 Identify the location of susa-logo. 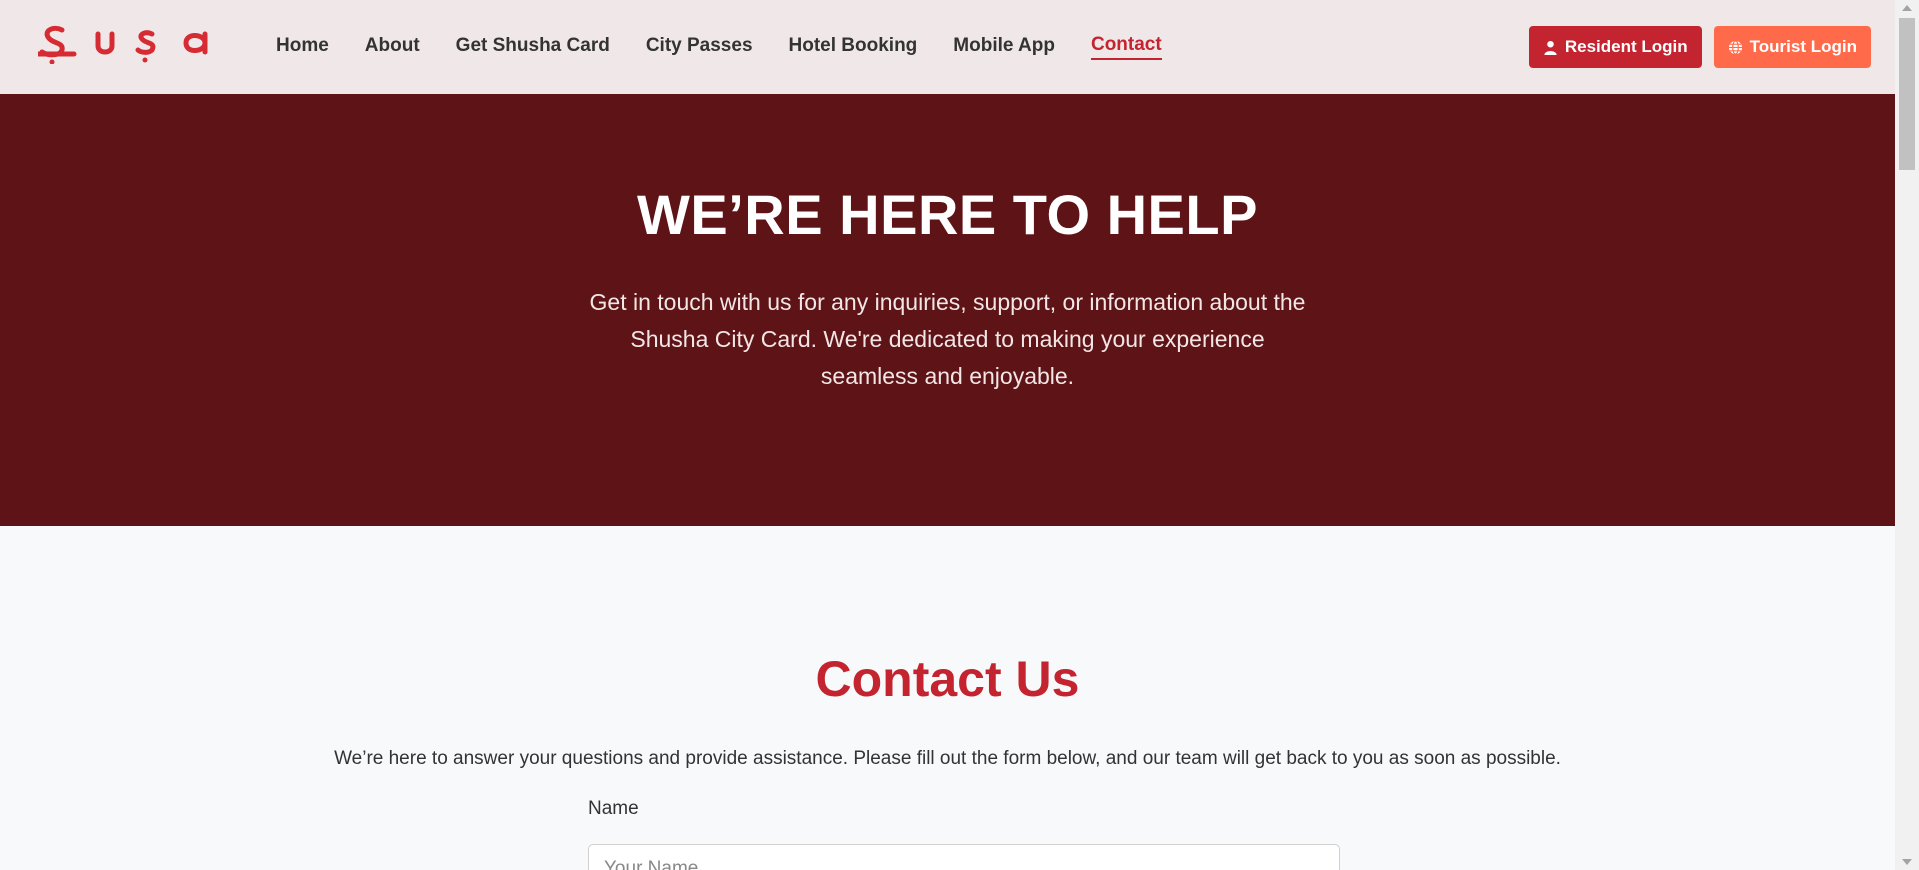
(126, 42).